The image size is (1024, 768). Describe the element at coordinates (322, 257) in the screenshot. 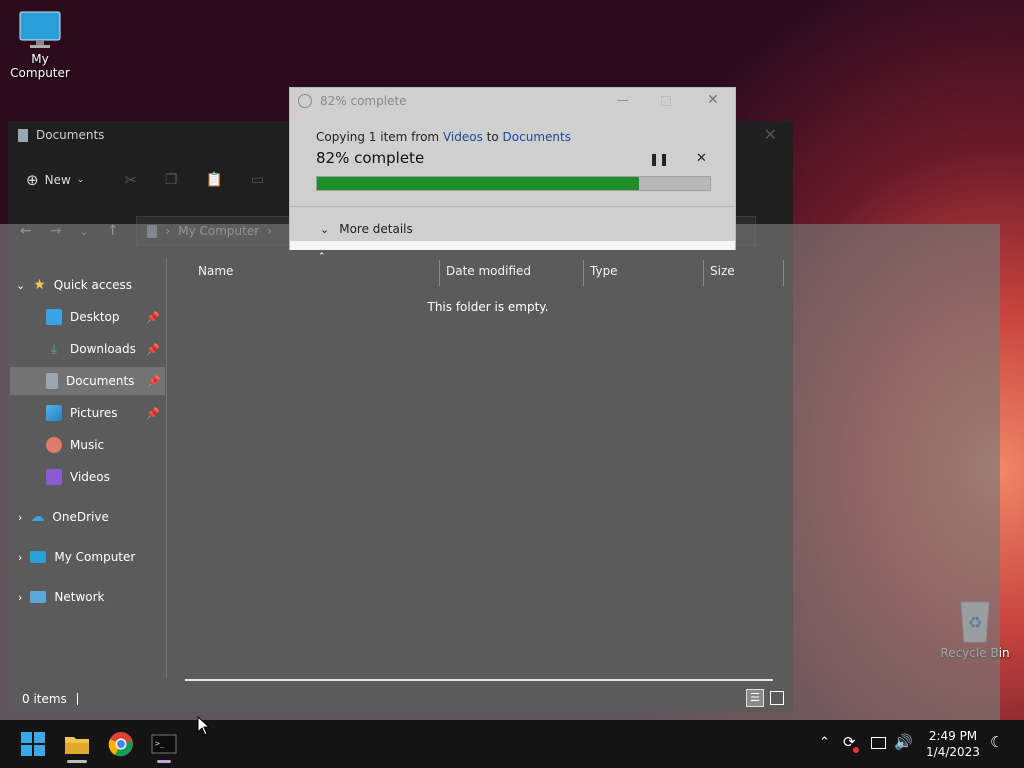

I see `sort-chevron-up-icon: ⌃` at that location.